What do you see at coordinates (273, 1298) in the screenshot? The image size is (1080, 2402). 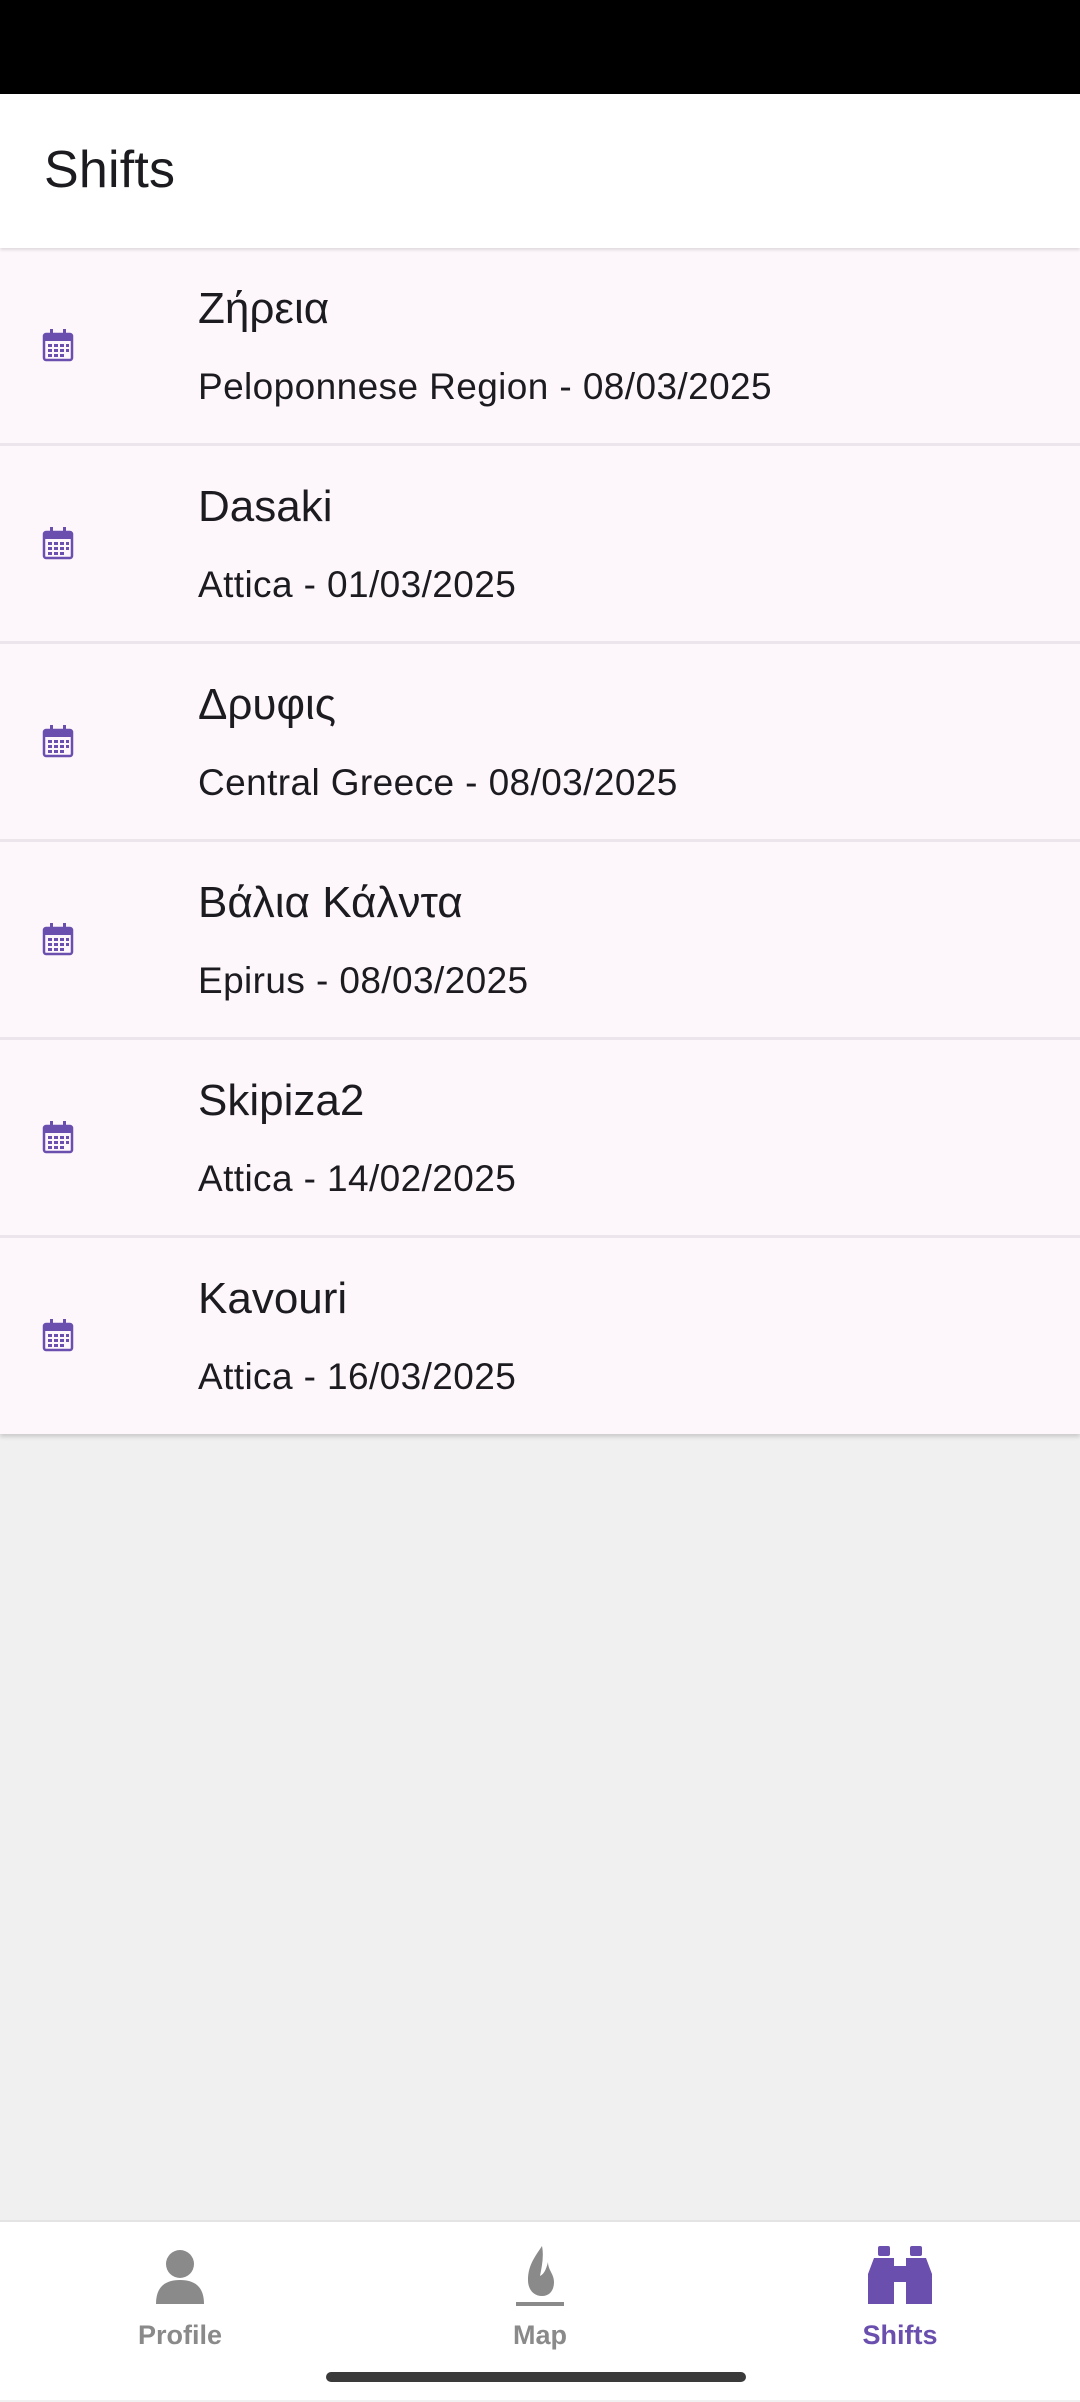 I see `shift-name: Kavouri` at bounding box center [273, 1298].